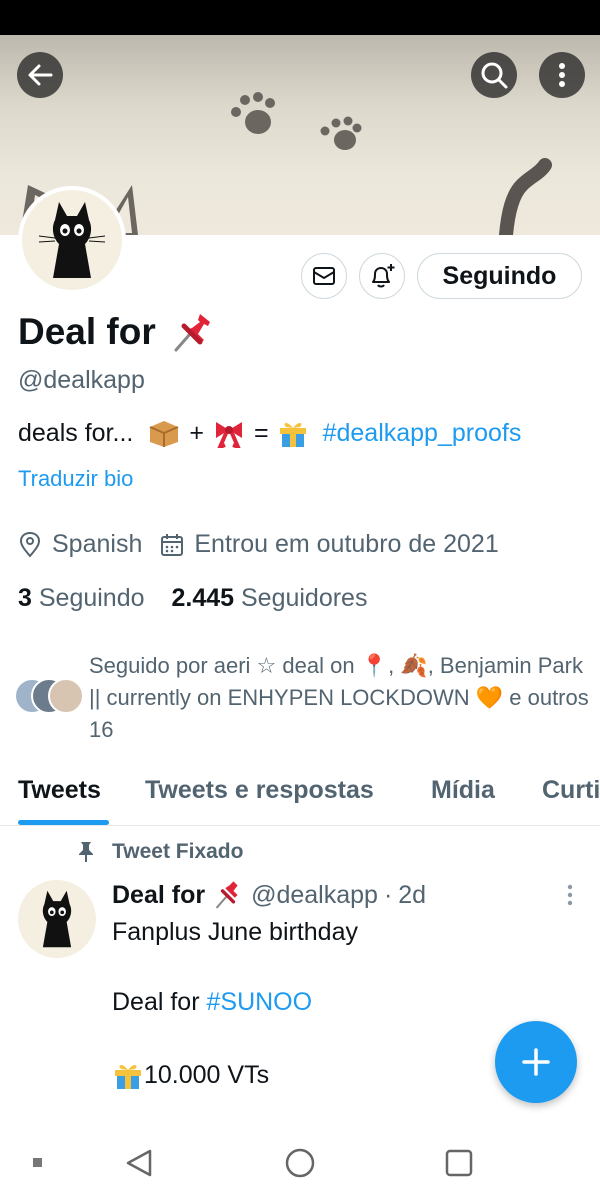  I want to click on pin-icon, so click(86, 852).